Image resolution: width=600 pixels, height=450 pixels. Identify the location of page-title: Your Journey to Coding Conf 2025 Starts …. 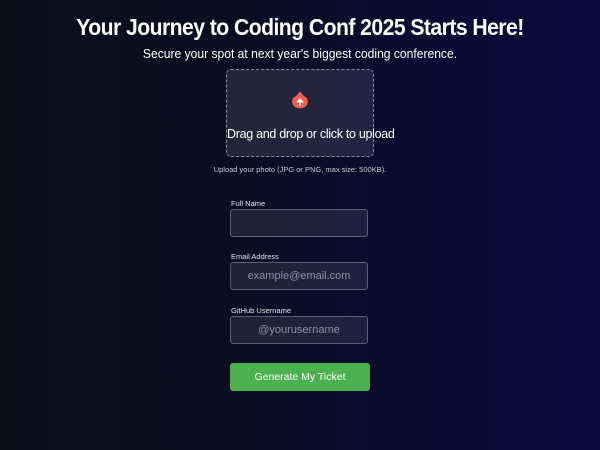
(300, 27).